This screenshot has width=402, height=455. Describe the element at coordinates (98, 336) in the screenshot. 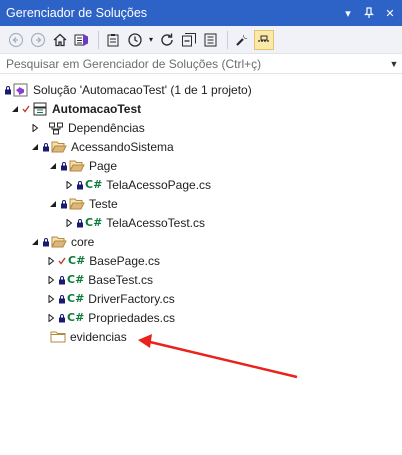

I see `folder-evidencias-label: evidencias` at that location.